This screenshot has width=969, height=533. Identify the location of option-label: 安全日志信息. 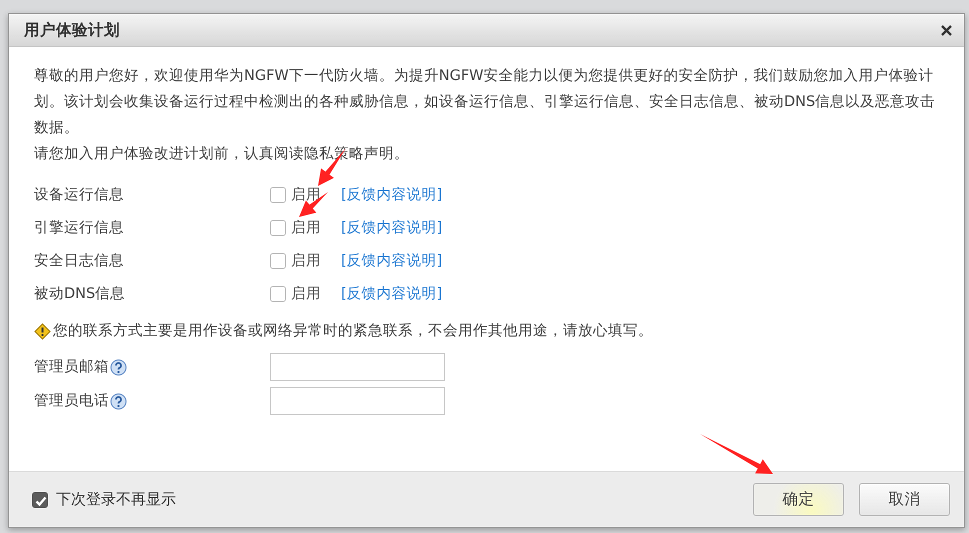
(79, 261).